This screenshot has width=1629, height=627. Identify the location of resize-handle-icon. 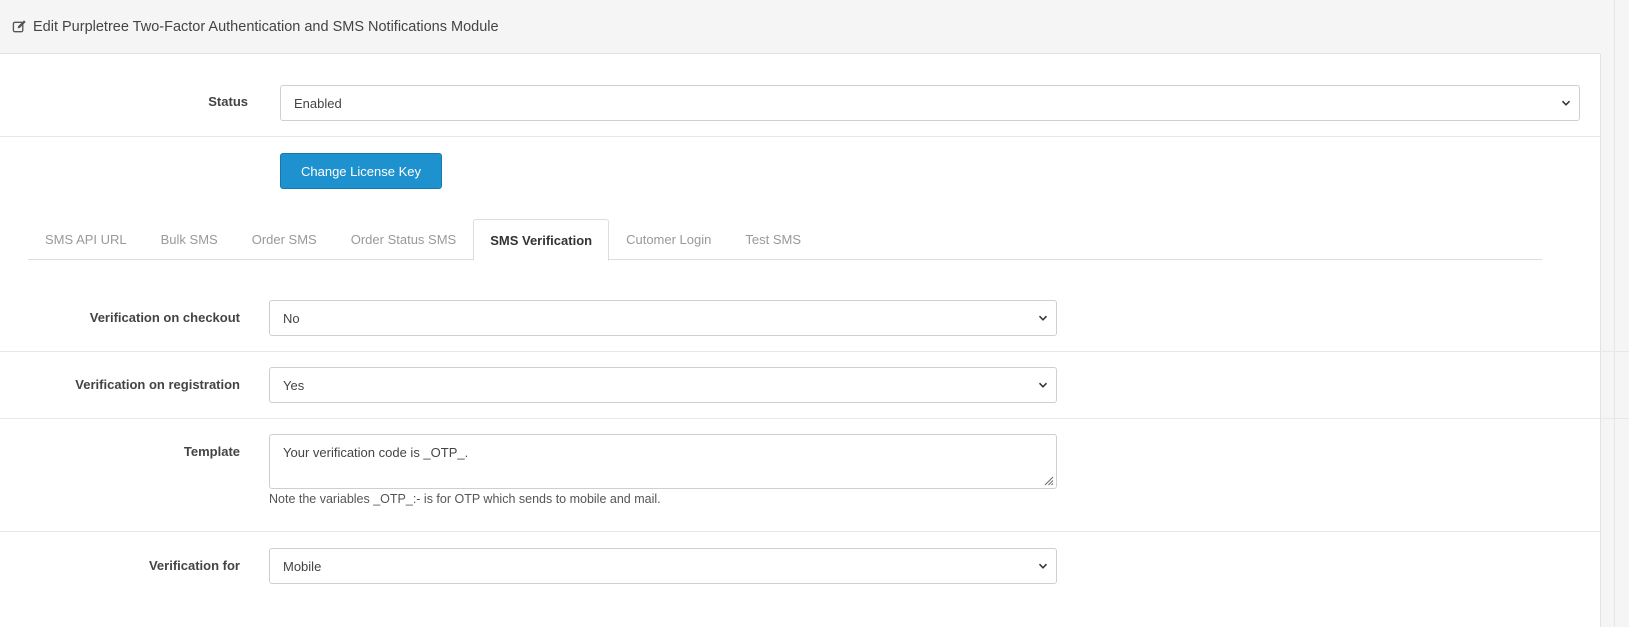
(1048, 480).